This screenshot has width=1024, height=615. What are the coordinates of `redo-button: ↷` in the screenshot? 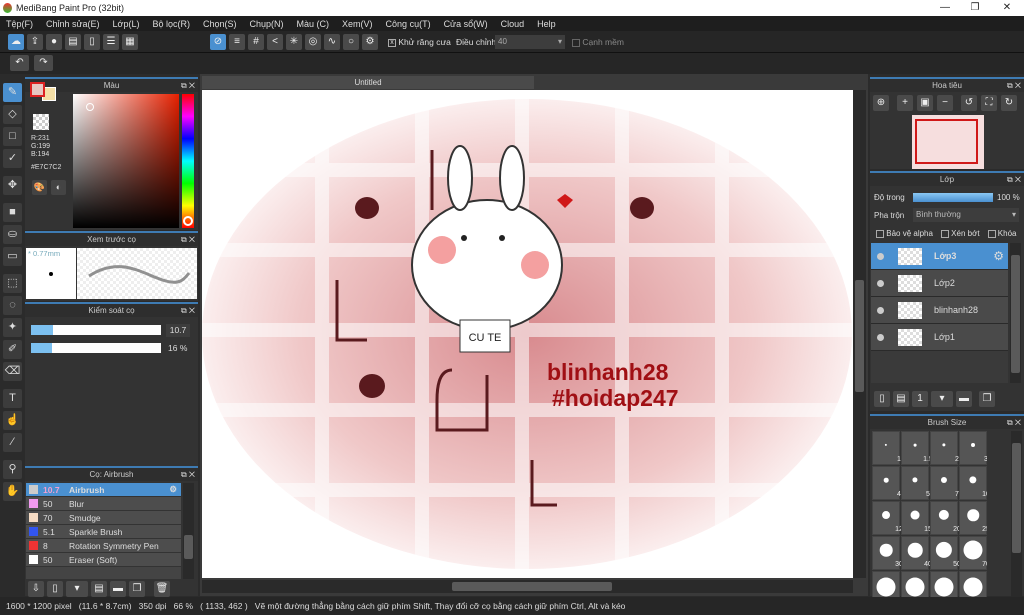 It's located at (43, 63).